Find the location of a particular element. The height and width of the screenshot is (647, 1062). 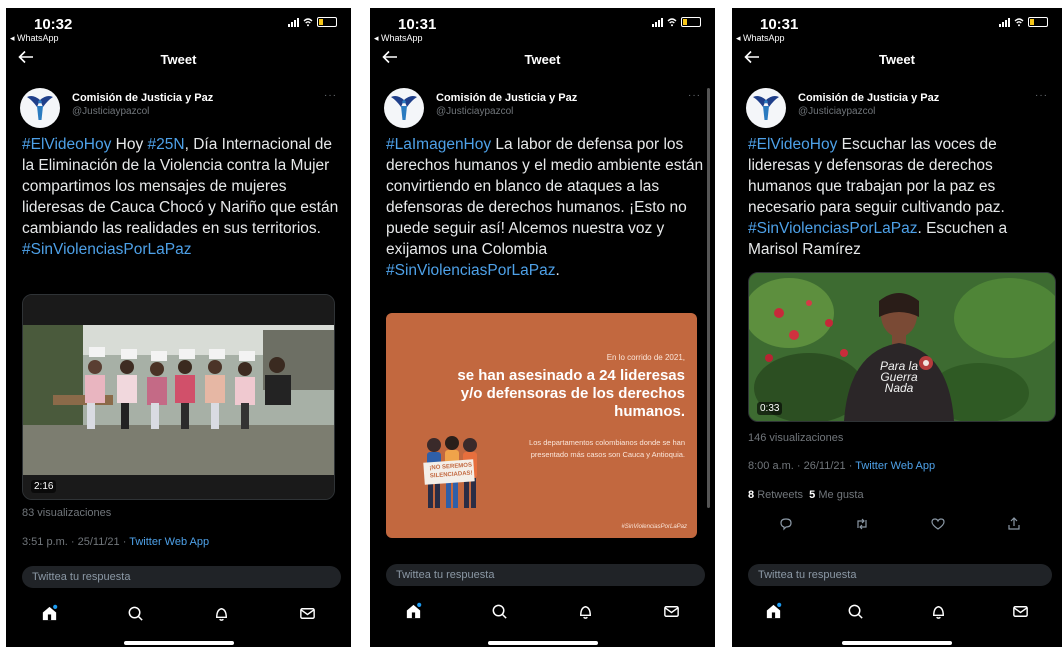

likes-label: Me gusta is located at coordinates (840, 495).